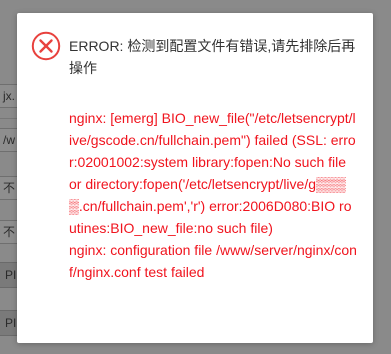 Image resolution: width=391 pixels, height=354 pixels. What do you see at coordinates (46, 46) in the screenshot?
I see `error-circle-x-icon` at bounding box center [46, 46].